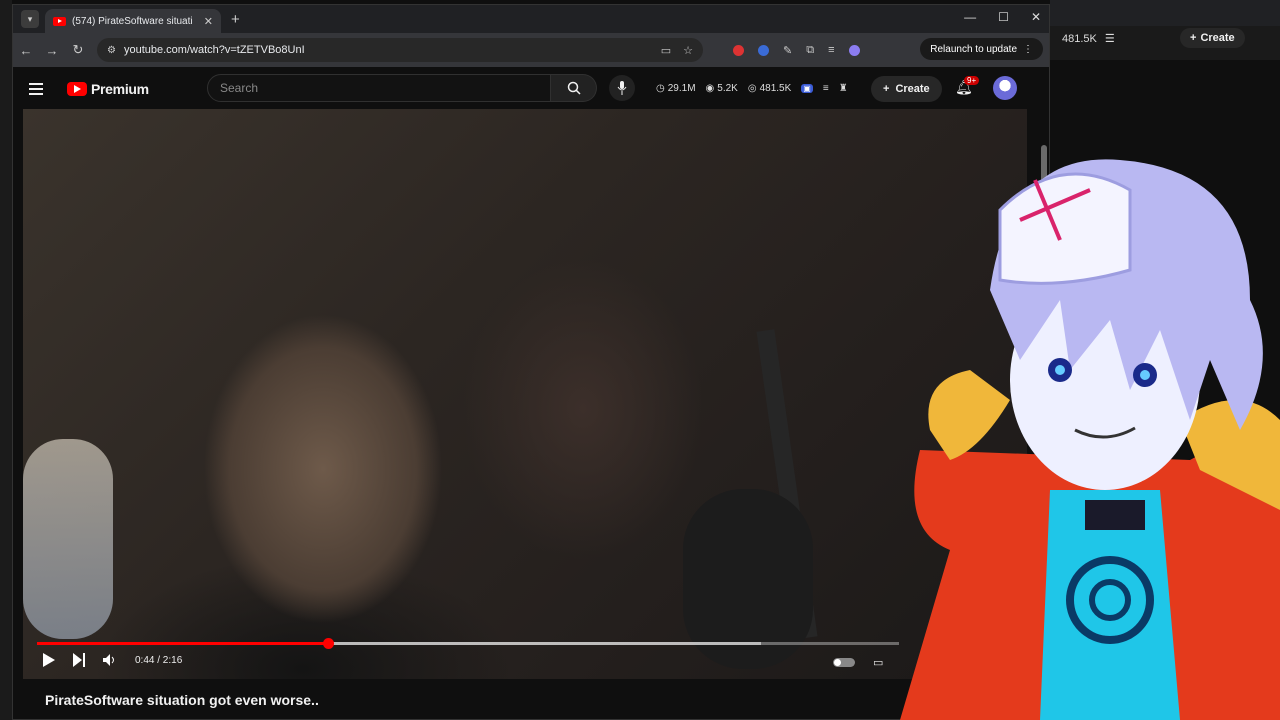  Describe the element at coordinates (111, 50) in the screenshot. I see `site-info-icon: ⚙` at that location.